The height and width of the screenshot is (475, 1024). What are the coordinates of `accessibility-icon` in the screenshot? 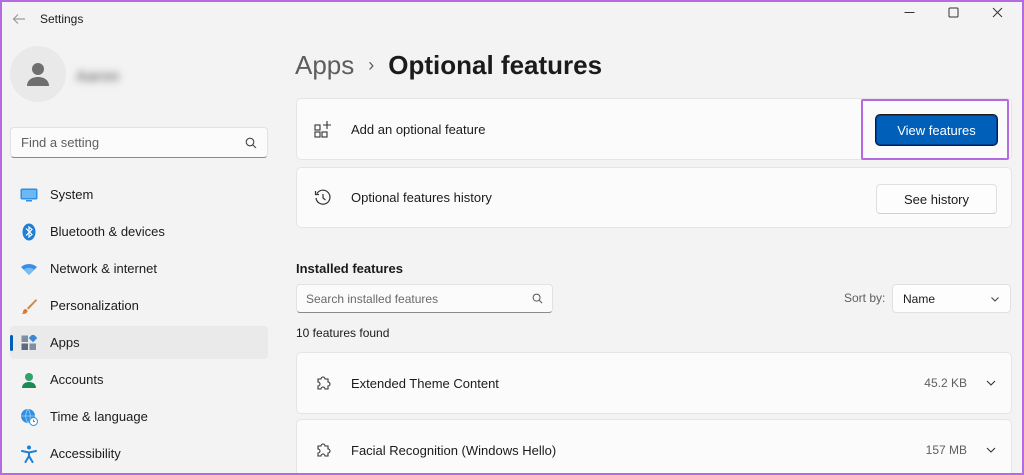 It's located at (29, 454).